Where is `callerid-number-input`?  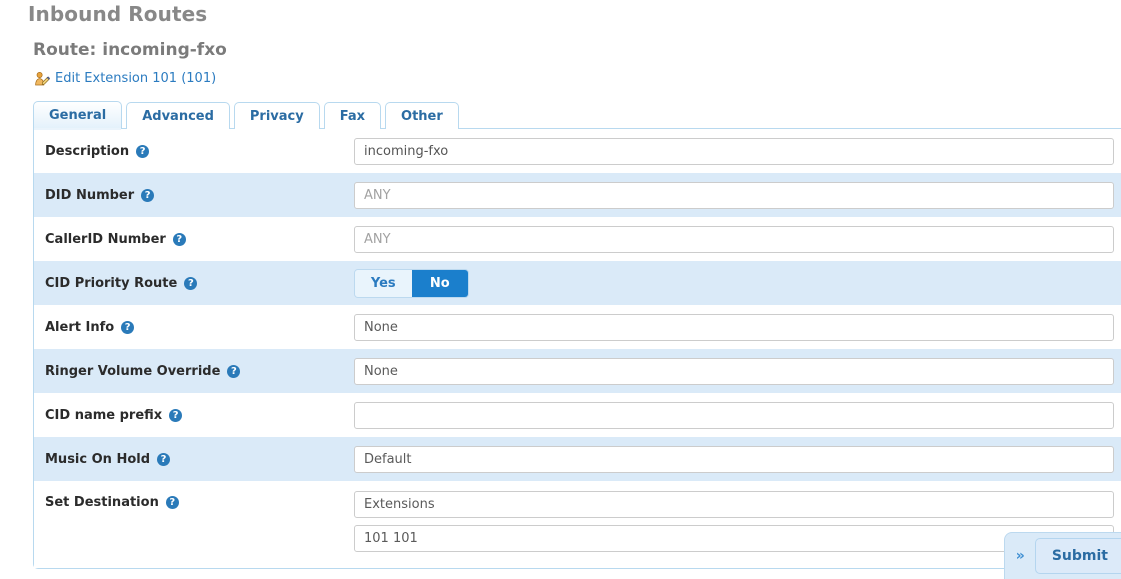
callerid-number-input is located at coordinates (734, 239).